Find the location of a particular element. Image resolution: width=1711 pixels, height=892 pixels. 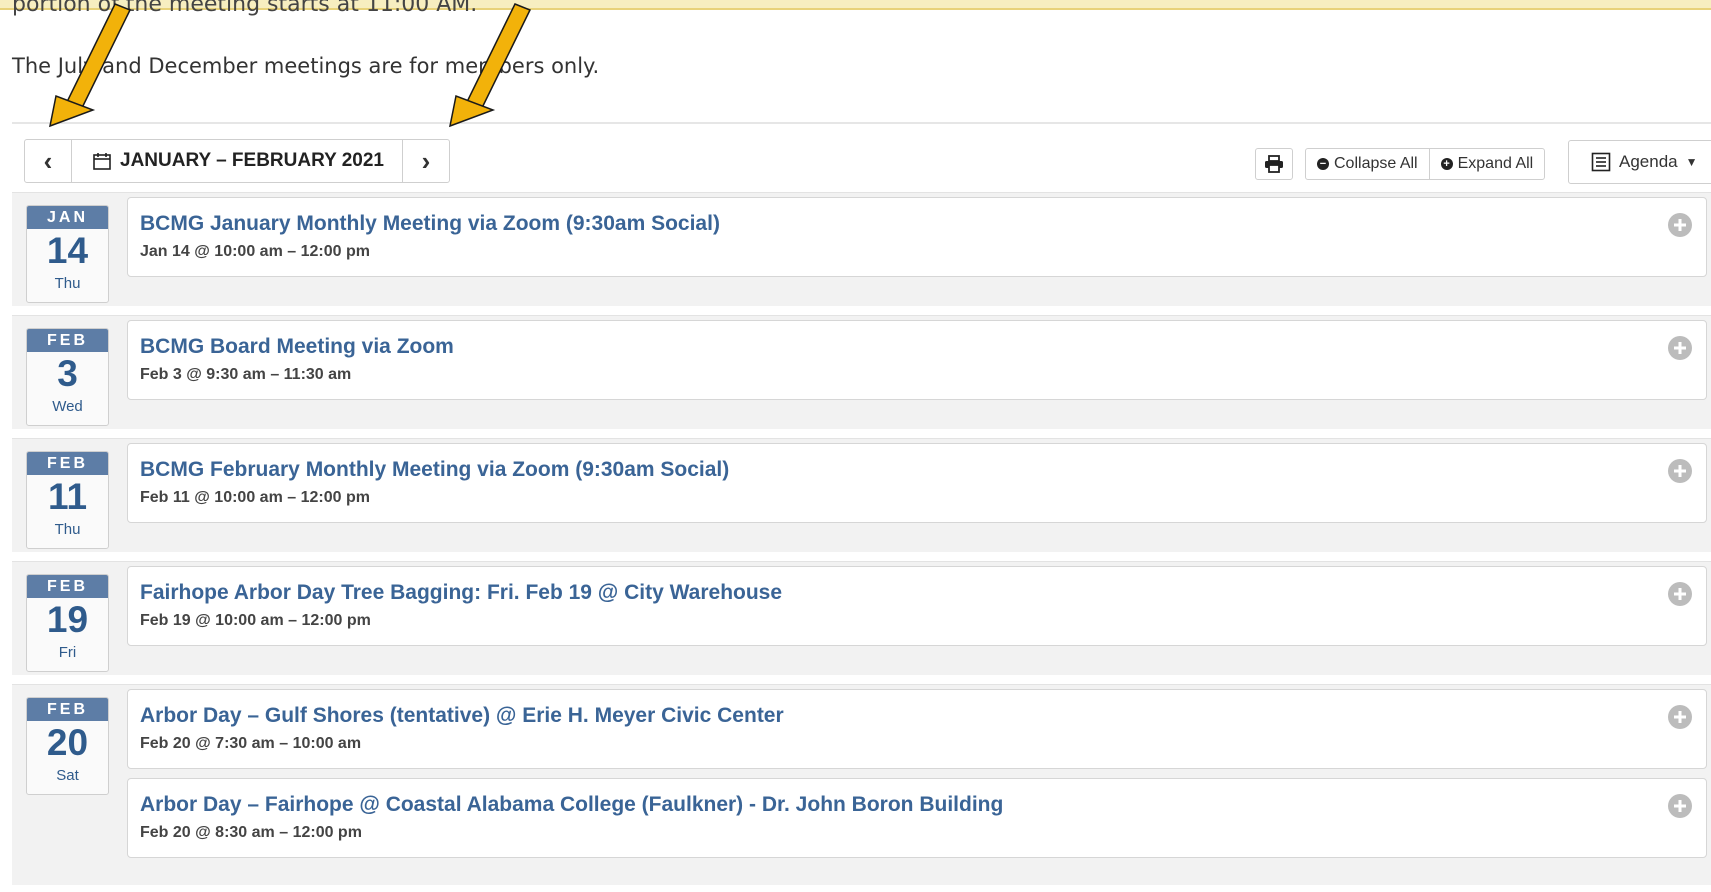

chevron-left-icon: ‹ is located at coordinates (48, 161).